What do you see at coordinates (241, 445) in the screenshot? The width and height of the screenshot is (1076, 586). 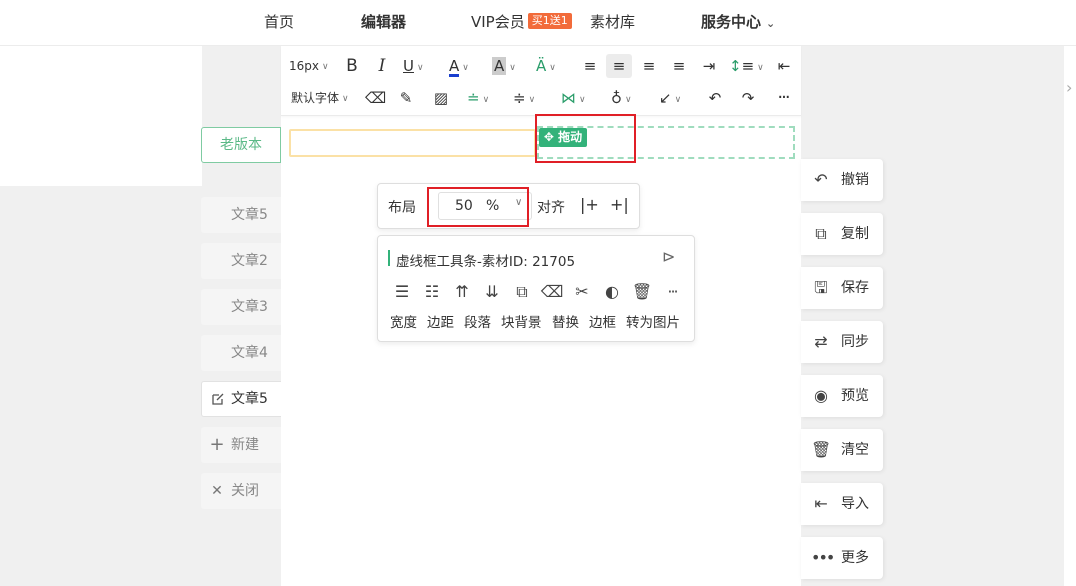 I see `new-article-button: + 新建` at bounding box center [241, 445].